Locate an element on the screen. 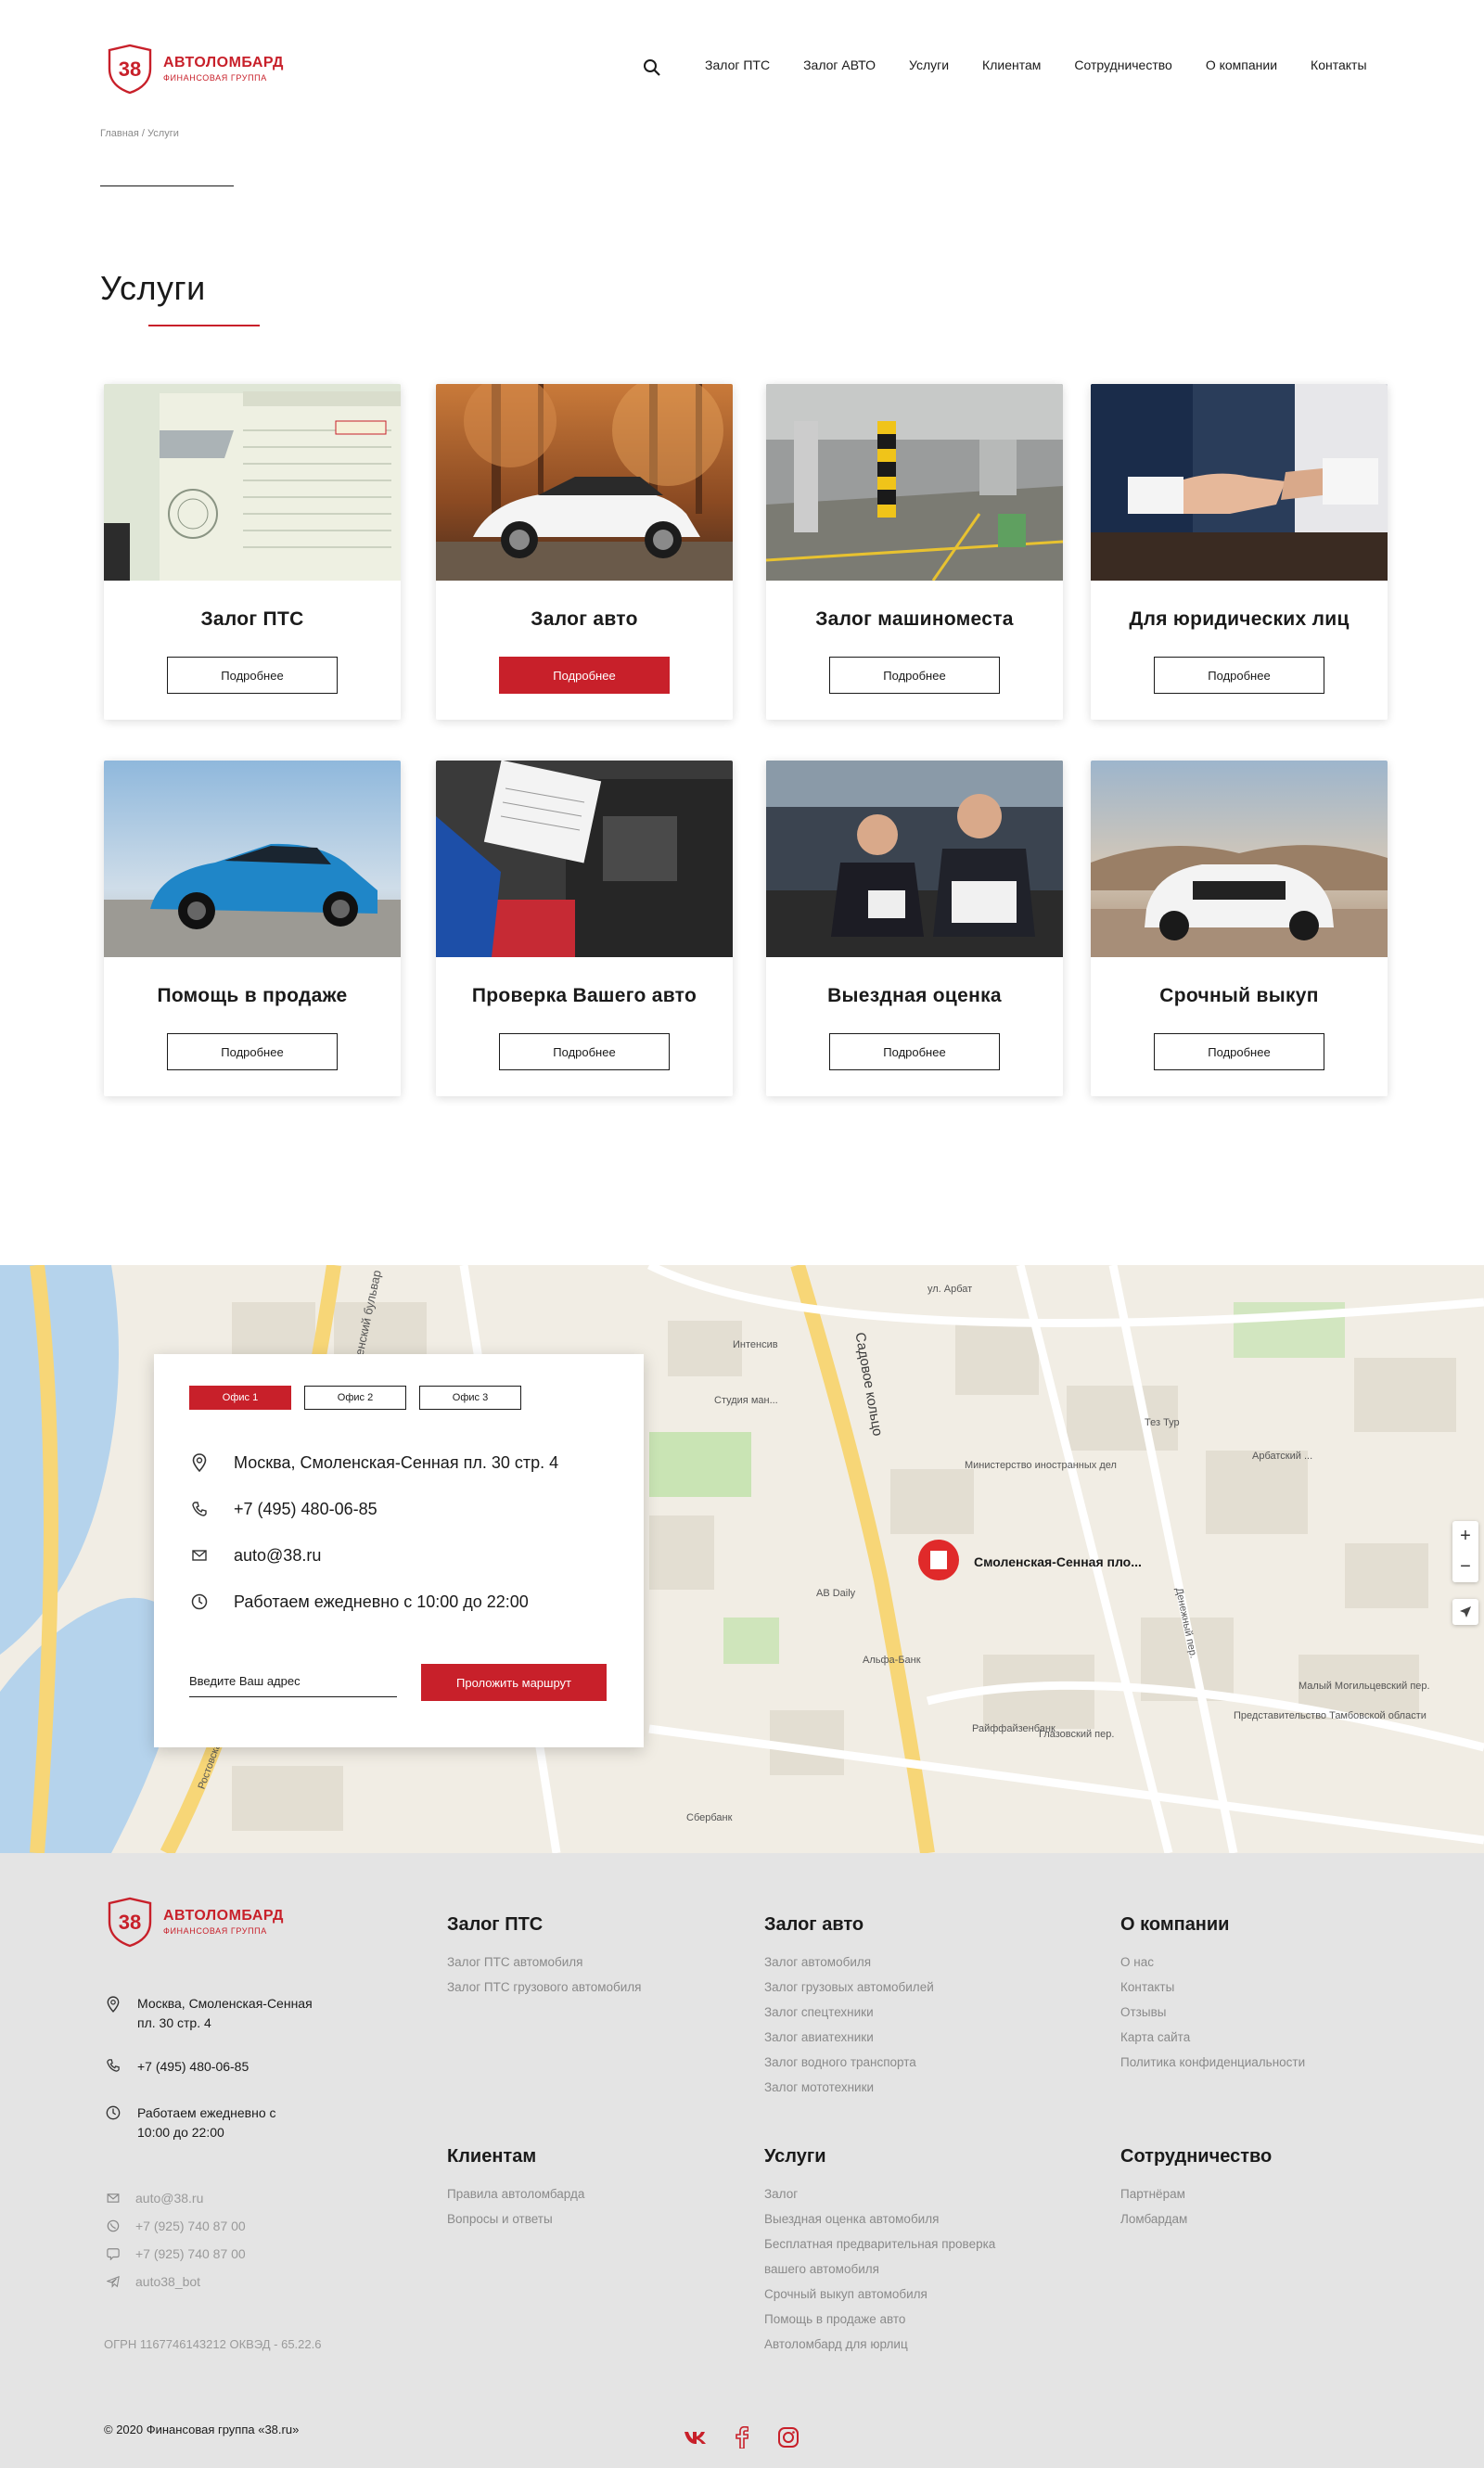 The image size is (1484, 2468). handshake-photo is located at coordinates (1239, 482).